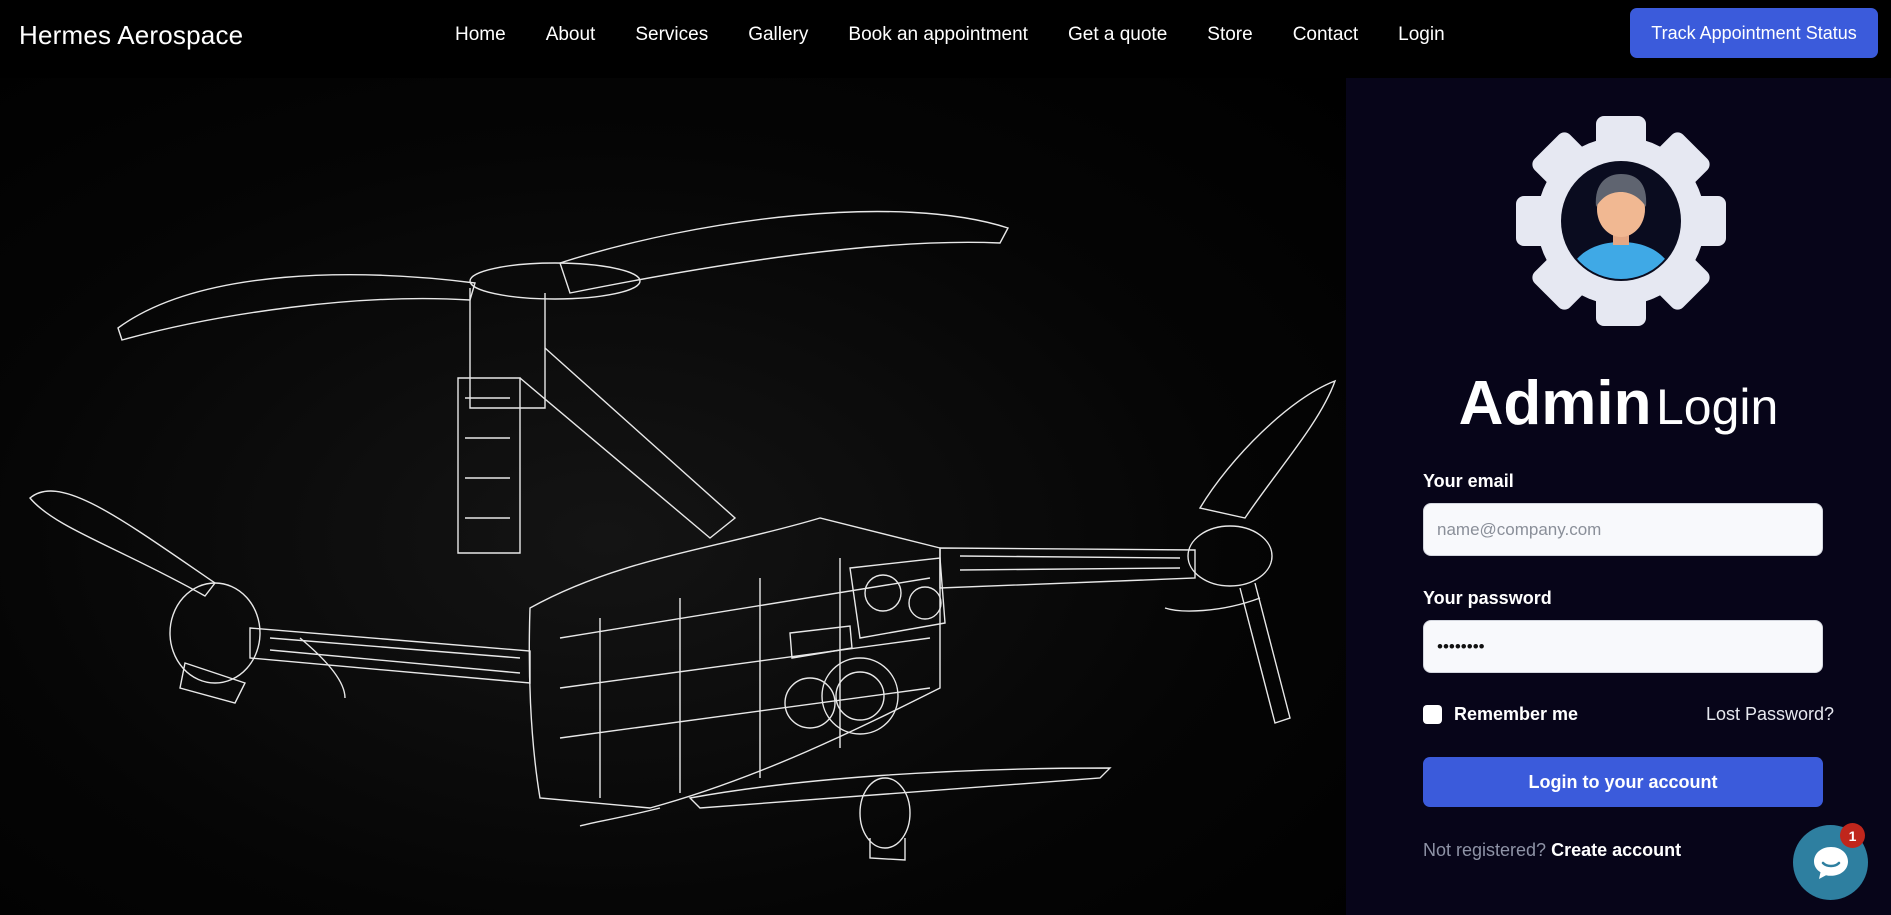  I want to click on remember-me: Remember me, so click(1500, 714).